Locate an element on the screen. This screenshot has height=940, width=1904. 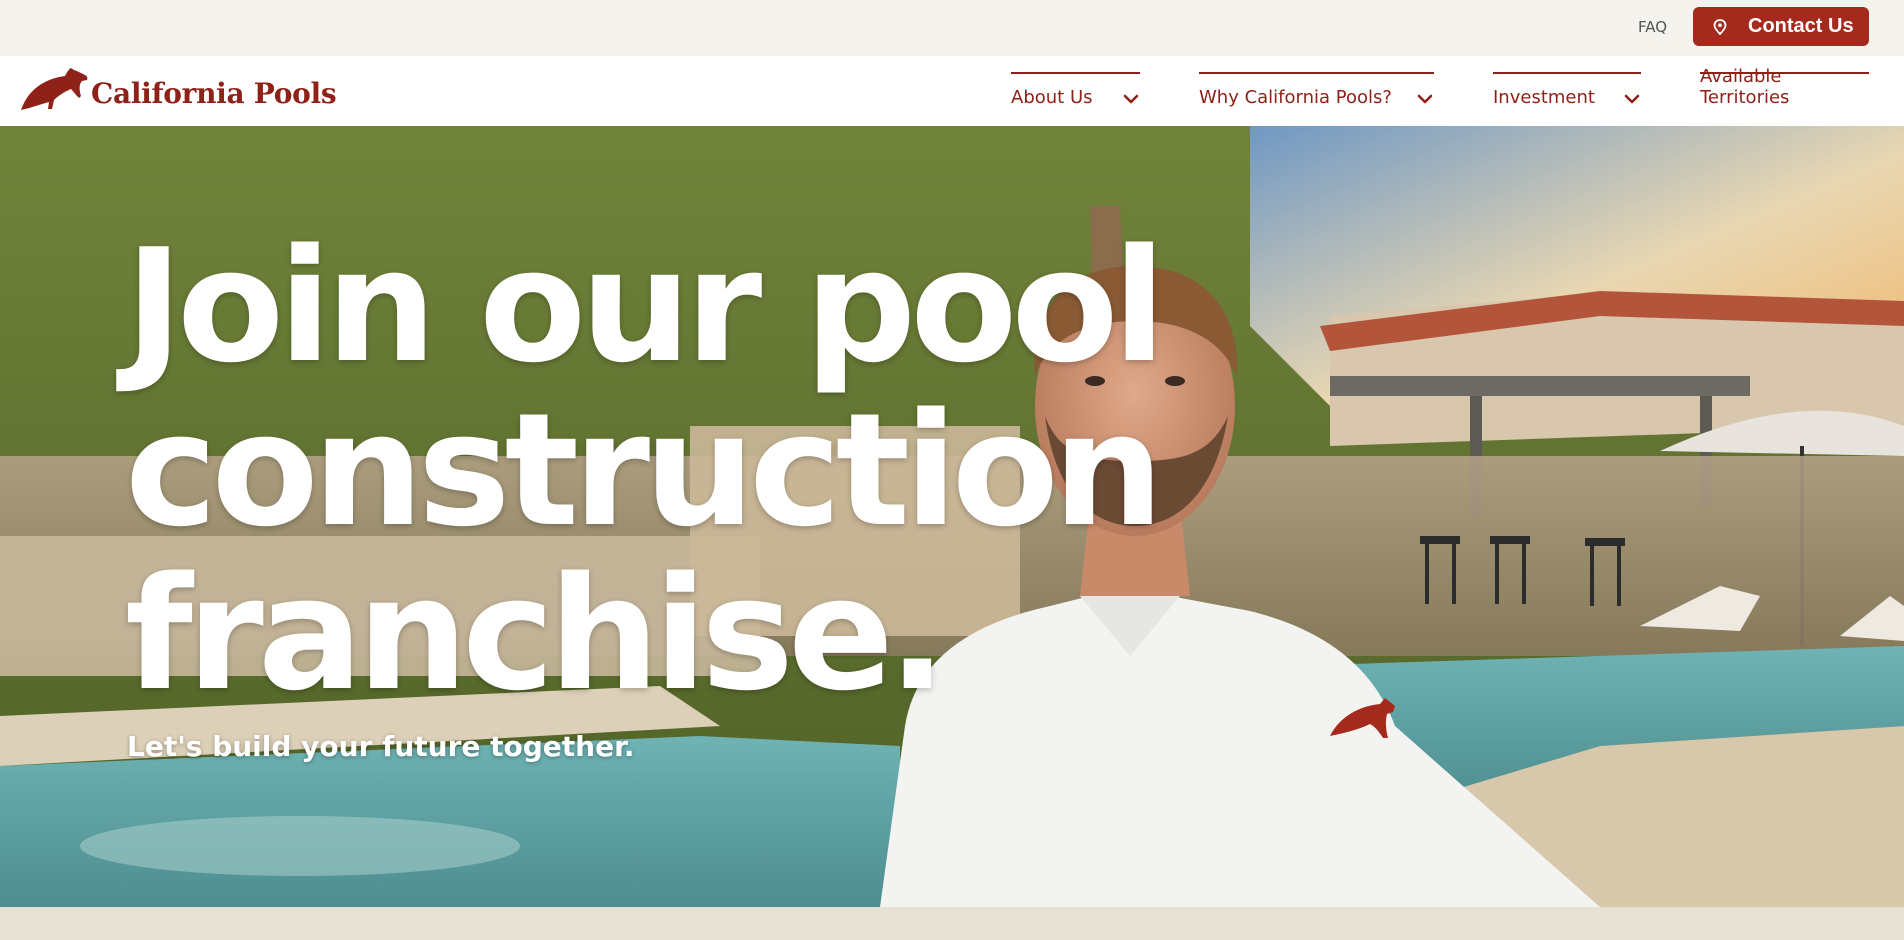
nav-why-label: Why California Pools? is located at coordinates (1295, 97).